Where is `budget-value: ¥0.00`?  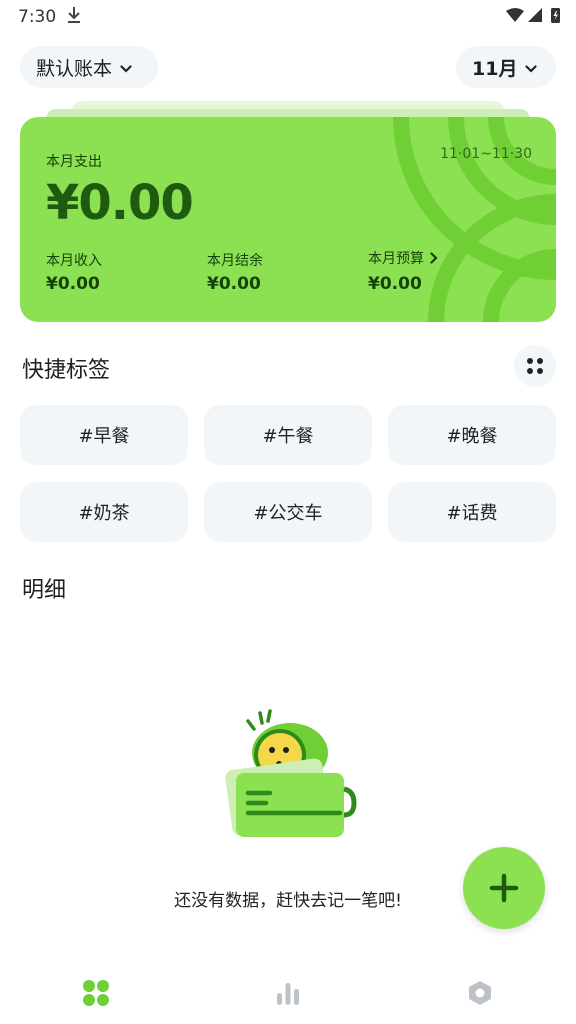 budget-value: ¥0.00 is located at coordinates (395, 284).